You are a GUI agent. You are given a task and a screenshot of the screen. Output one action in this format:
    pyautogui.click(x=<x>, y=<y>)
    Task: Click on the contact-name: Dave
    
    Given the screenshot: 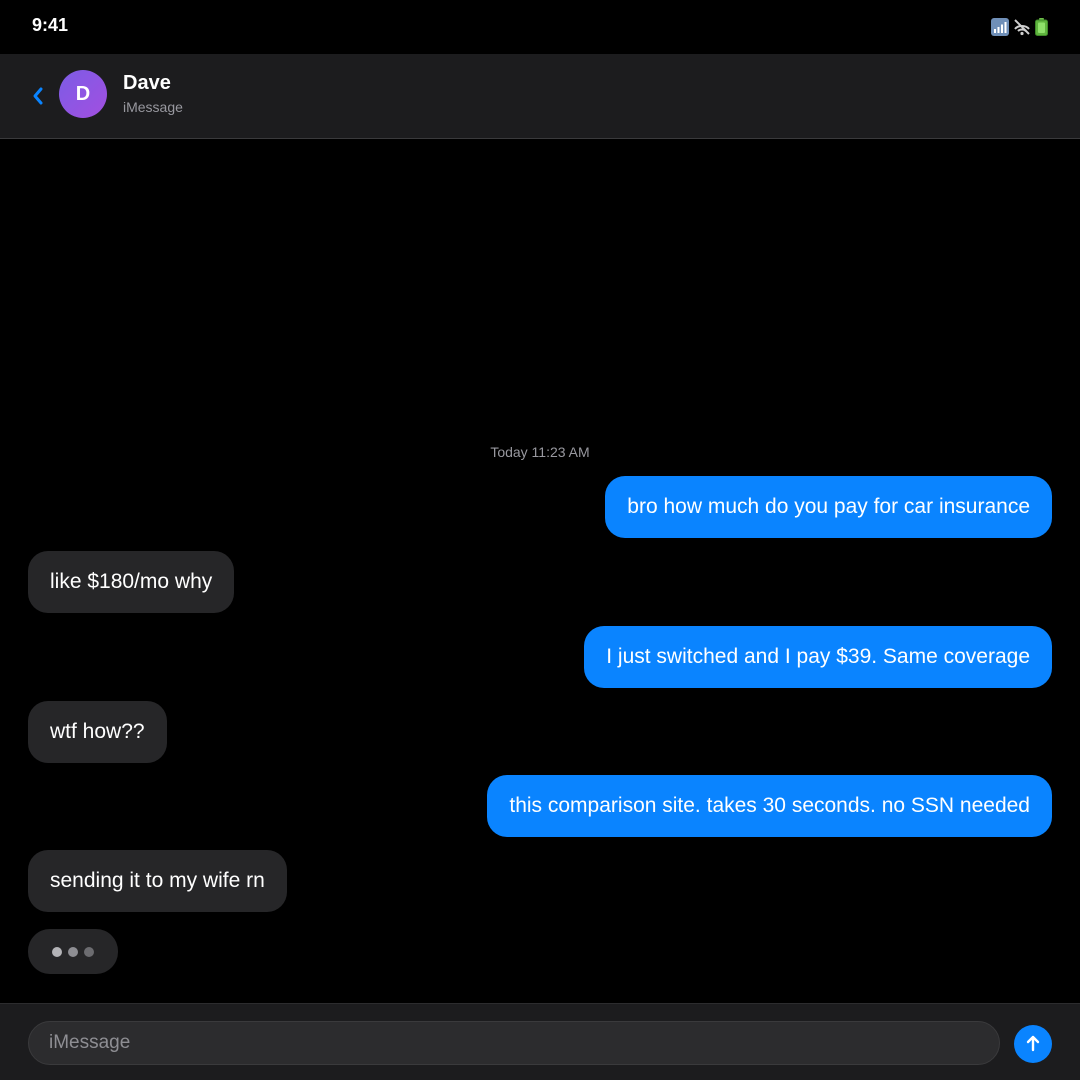 What is the action you would take?
    pyautogui.click(x=147, y=83)
    